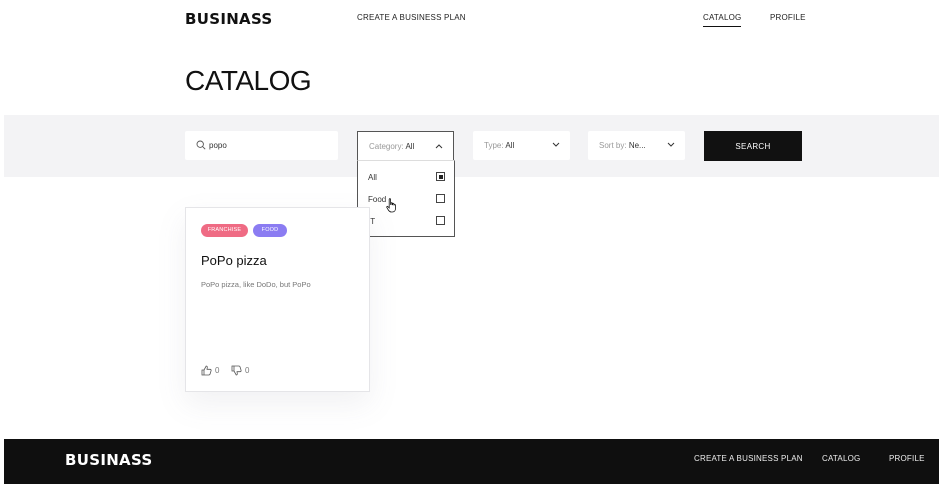  I want to click on site-logo: BUSINASS, so click(229, 19).